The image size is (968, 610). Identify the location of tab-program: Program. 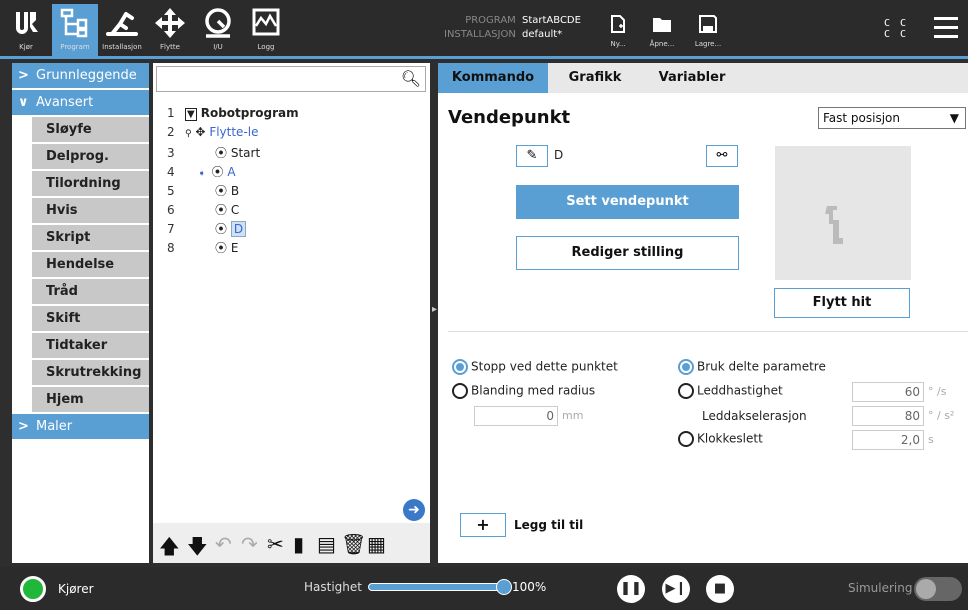
(75, 30).